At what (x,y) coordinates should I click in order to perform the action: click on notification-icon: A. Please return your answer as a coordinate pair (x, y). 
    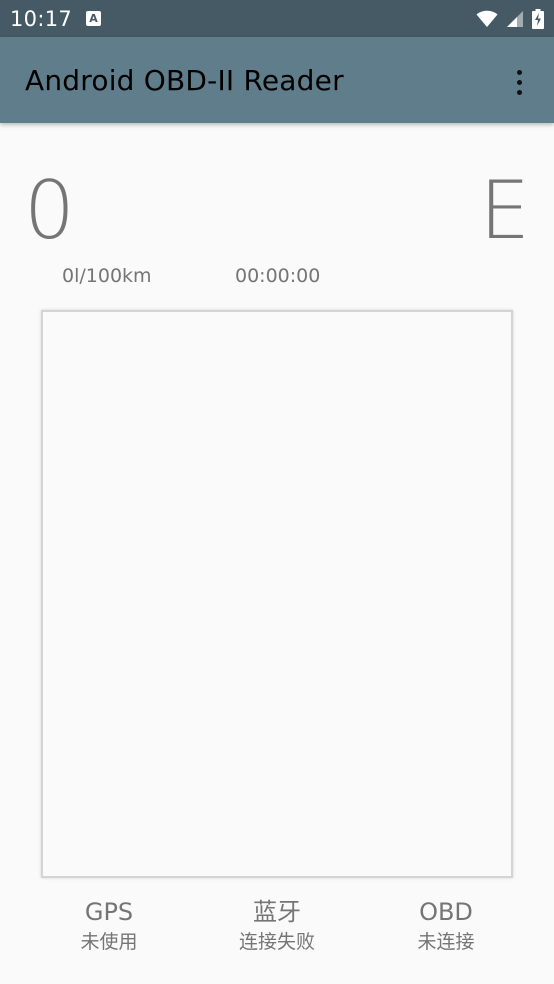
    Looking at the image, I should click on (94, 18).